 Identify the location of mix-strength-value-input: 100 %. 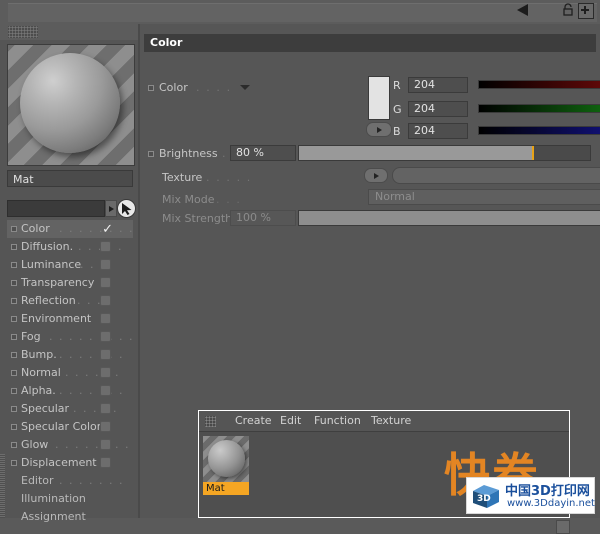
(263, 218).